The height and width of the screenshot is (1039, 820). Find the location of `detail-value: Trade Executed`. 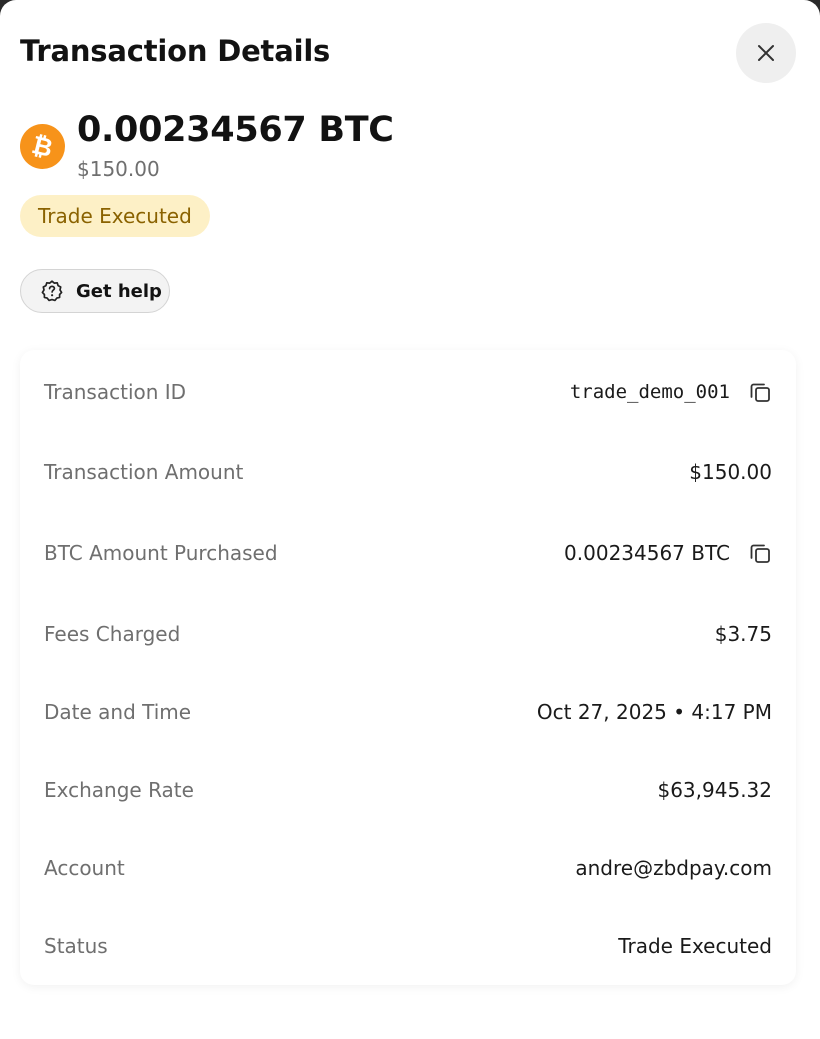

detail-value: Trade Executed is located at coordinates (695, 946).